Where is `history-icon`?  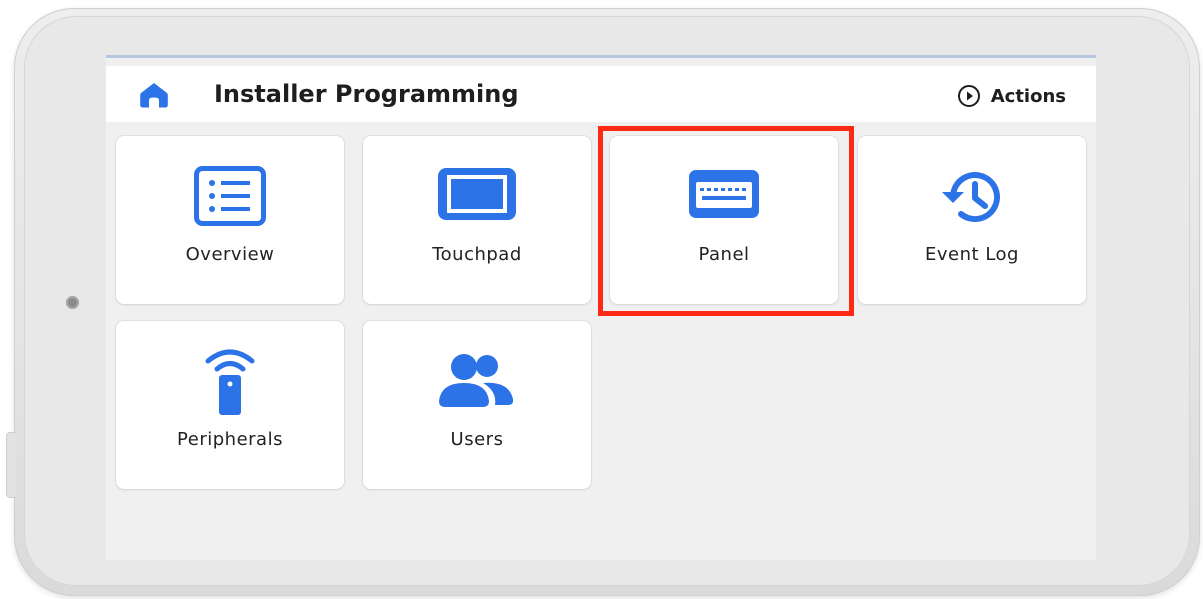
history-icon is located at coordinates (971, 197).